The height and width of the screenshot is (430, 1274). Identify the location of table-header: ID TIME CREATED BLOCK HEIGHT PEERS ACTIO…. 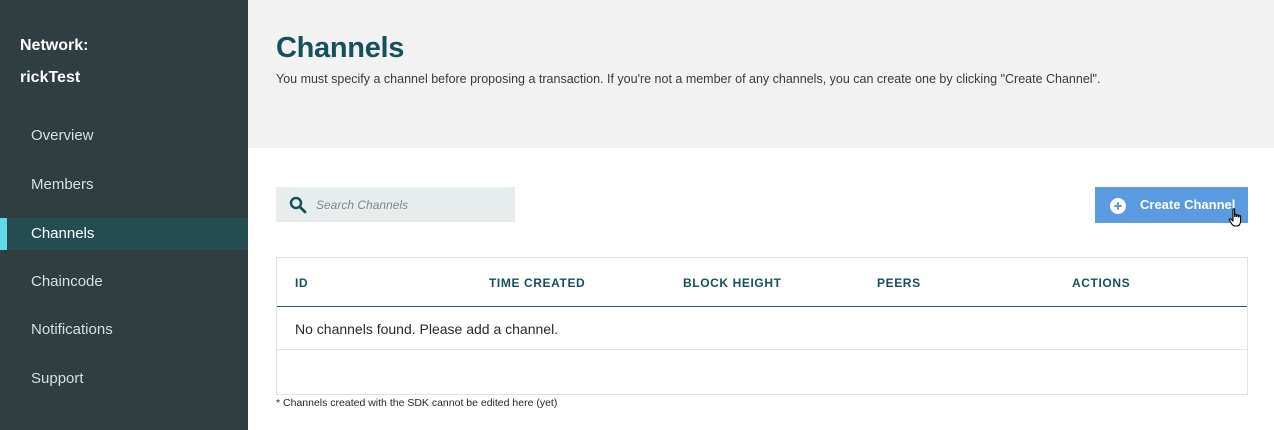
(762, 282).